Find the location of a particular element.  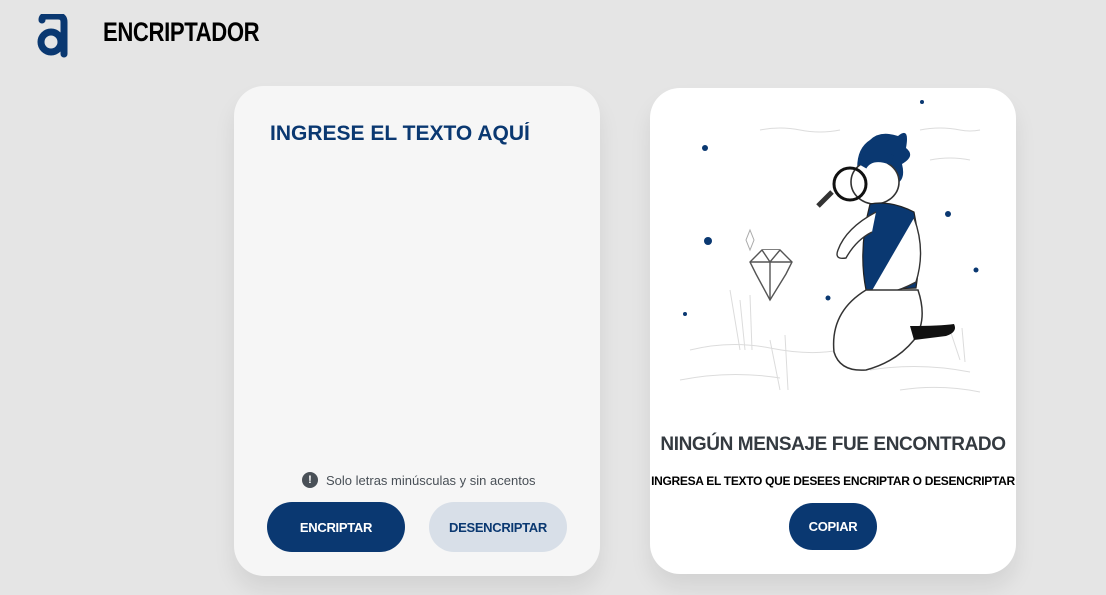

input-hint: ! Solo letras minúsculas y sin acentos is located at coordinates (419, 480).